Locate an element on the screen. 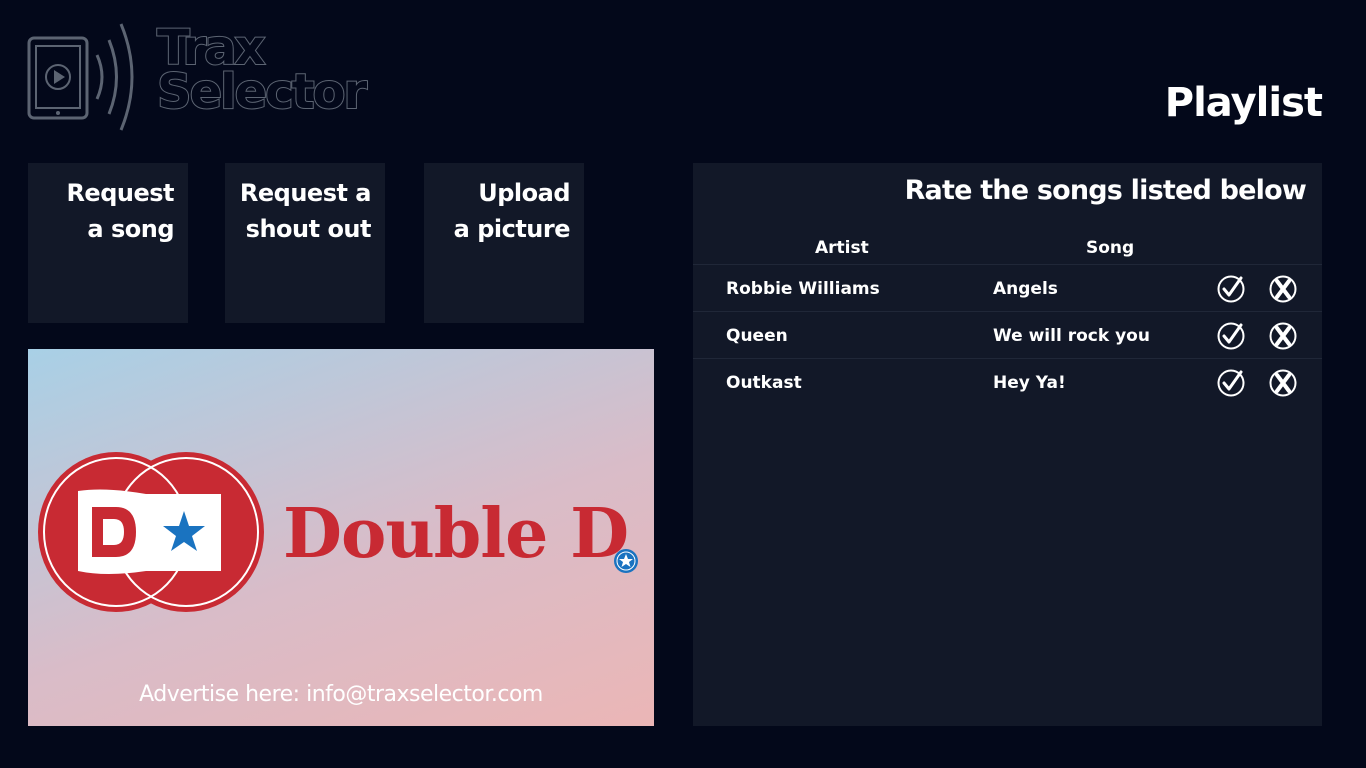 The width and height of the screenshot is (1366, 768). trax-selector-logo: Trax Selector is located at coordinates (207, 77).